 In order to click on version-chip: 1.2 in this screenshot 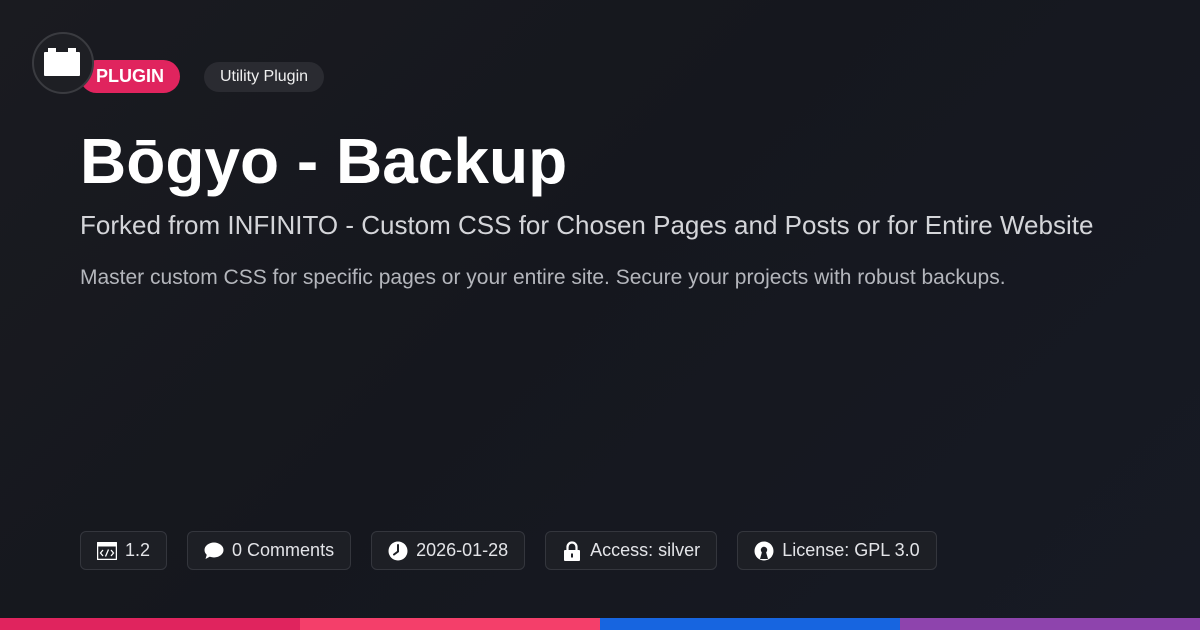, I will do `click(124, 550)`.